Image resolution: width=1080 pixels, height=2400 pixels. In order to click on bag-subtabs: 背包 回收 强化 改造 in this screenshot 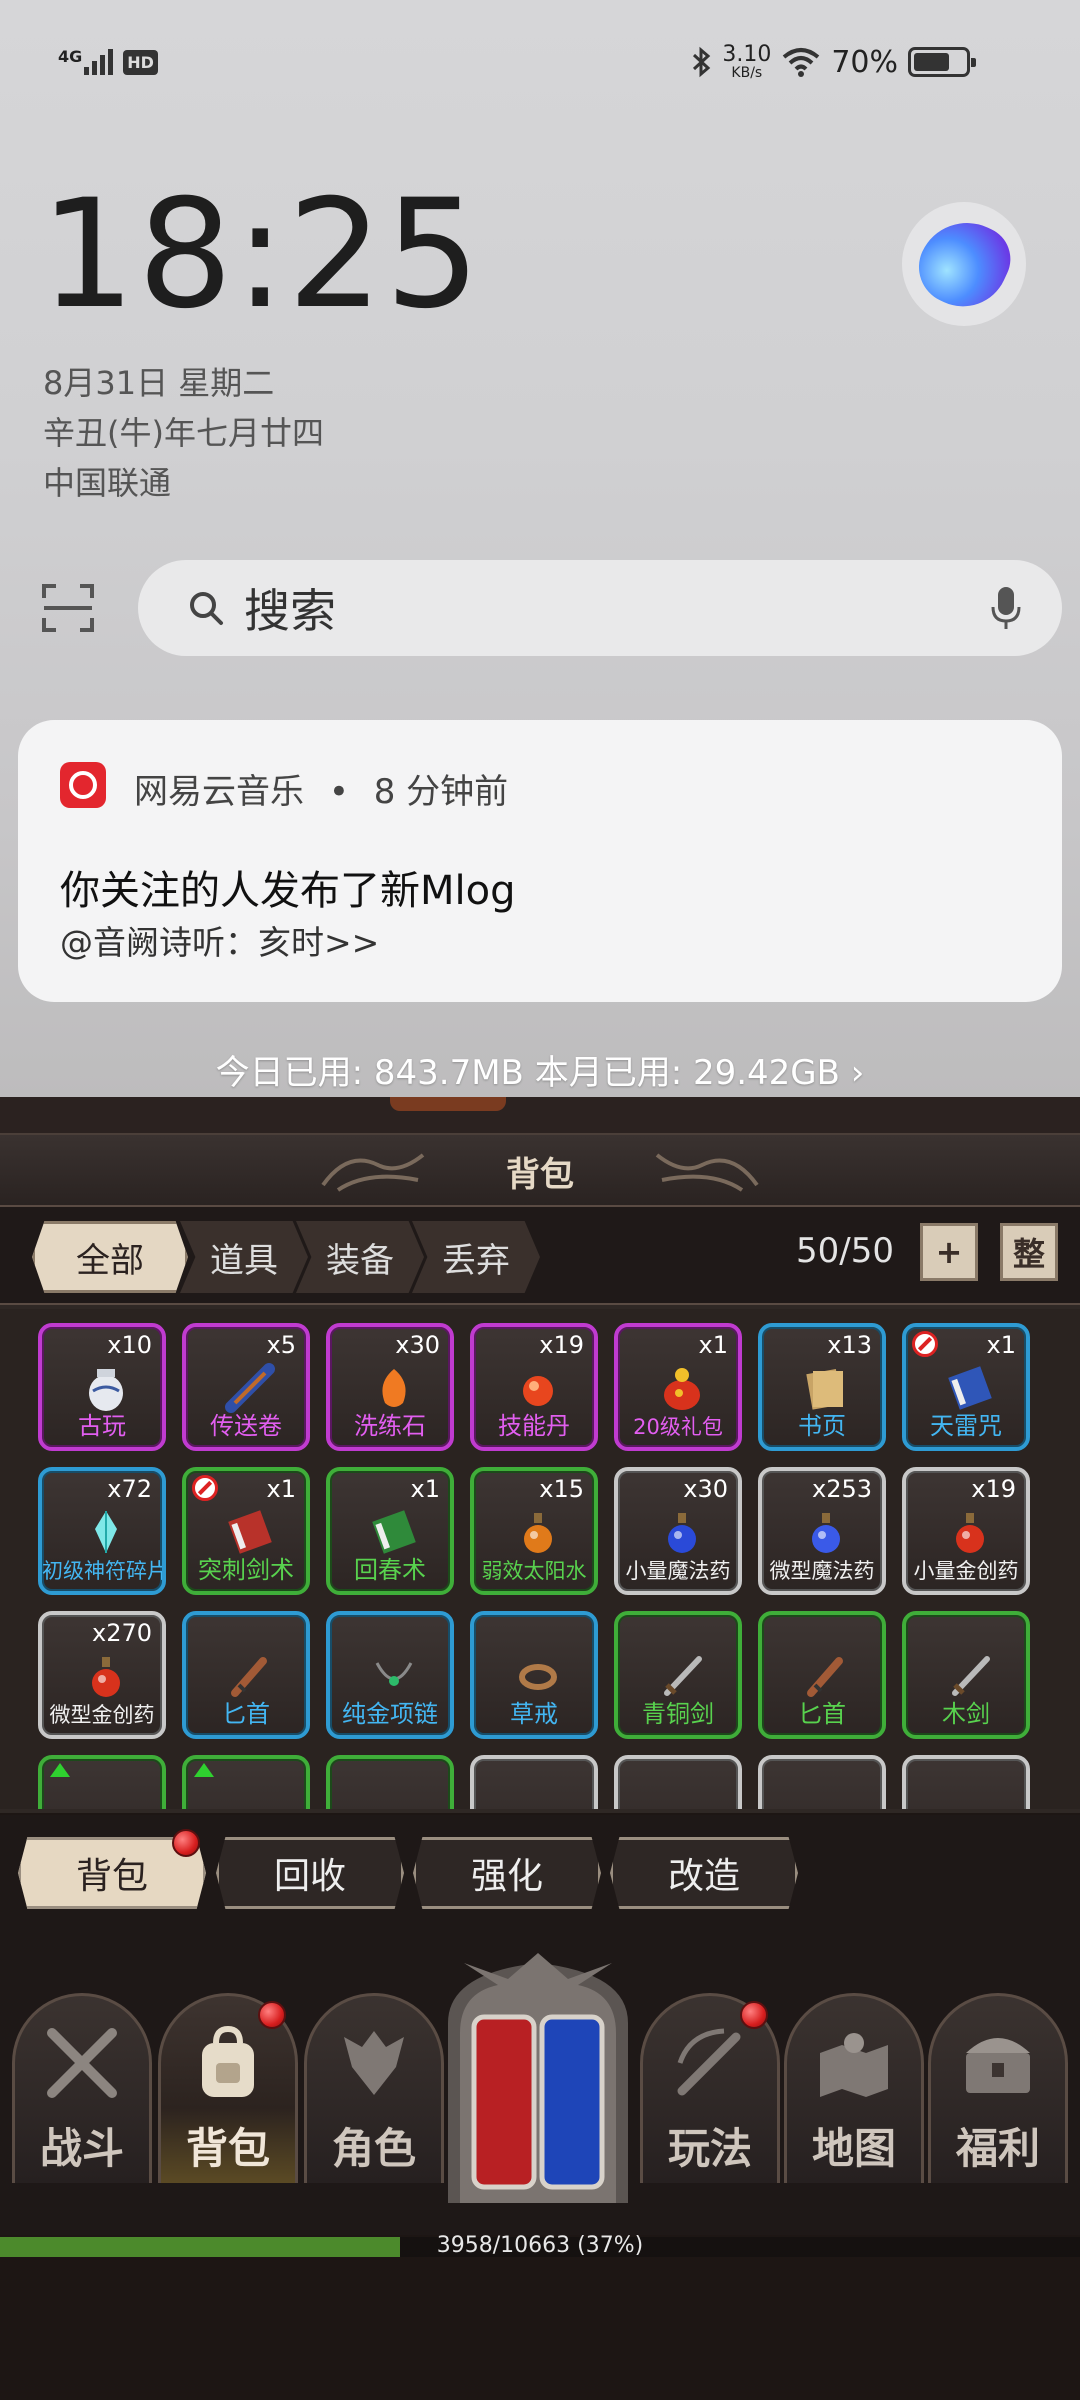, I will do `click(540, 1875)`.